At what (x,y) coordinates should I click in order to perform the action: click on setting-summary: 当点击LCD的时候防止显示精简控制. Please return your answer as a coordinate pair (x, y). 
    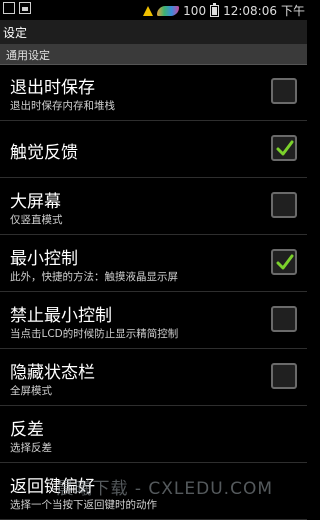
    Looking at the image, I should click on (94, 334).